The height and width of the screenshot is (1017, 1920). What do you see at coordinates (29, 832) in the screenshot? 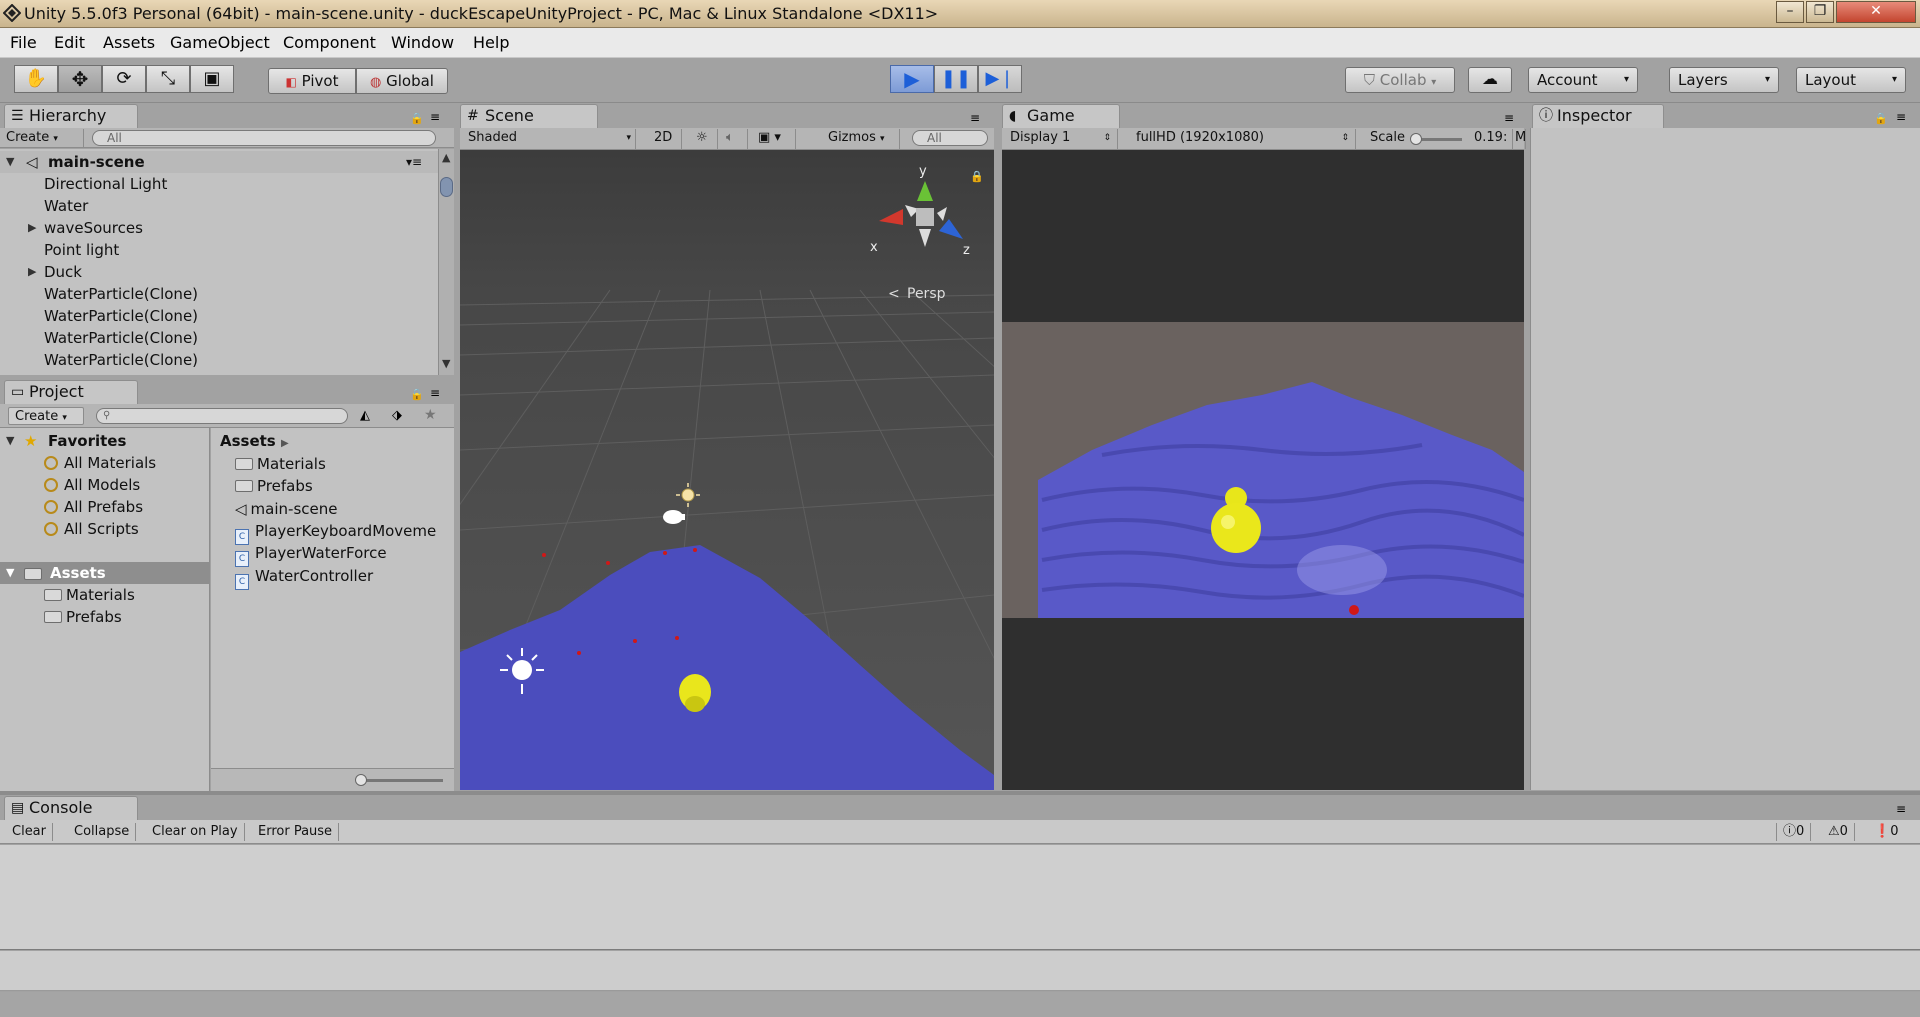
I see `console-clear-button: Clear` at bounding box center [29, 832].